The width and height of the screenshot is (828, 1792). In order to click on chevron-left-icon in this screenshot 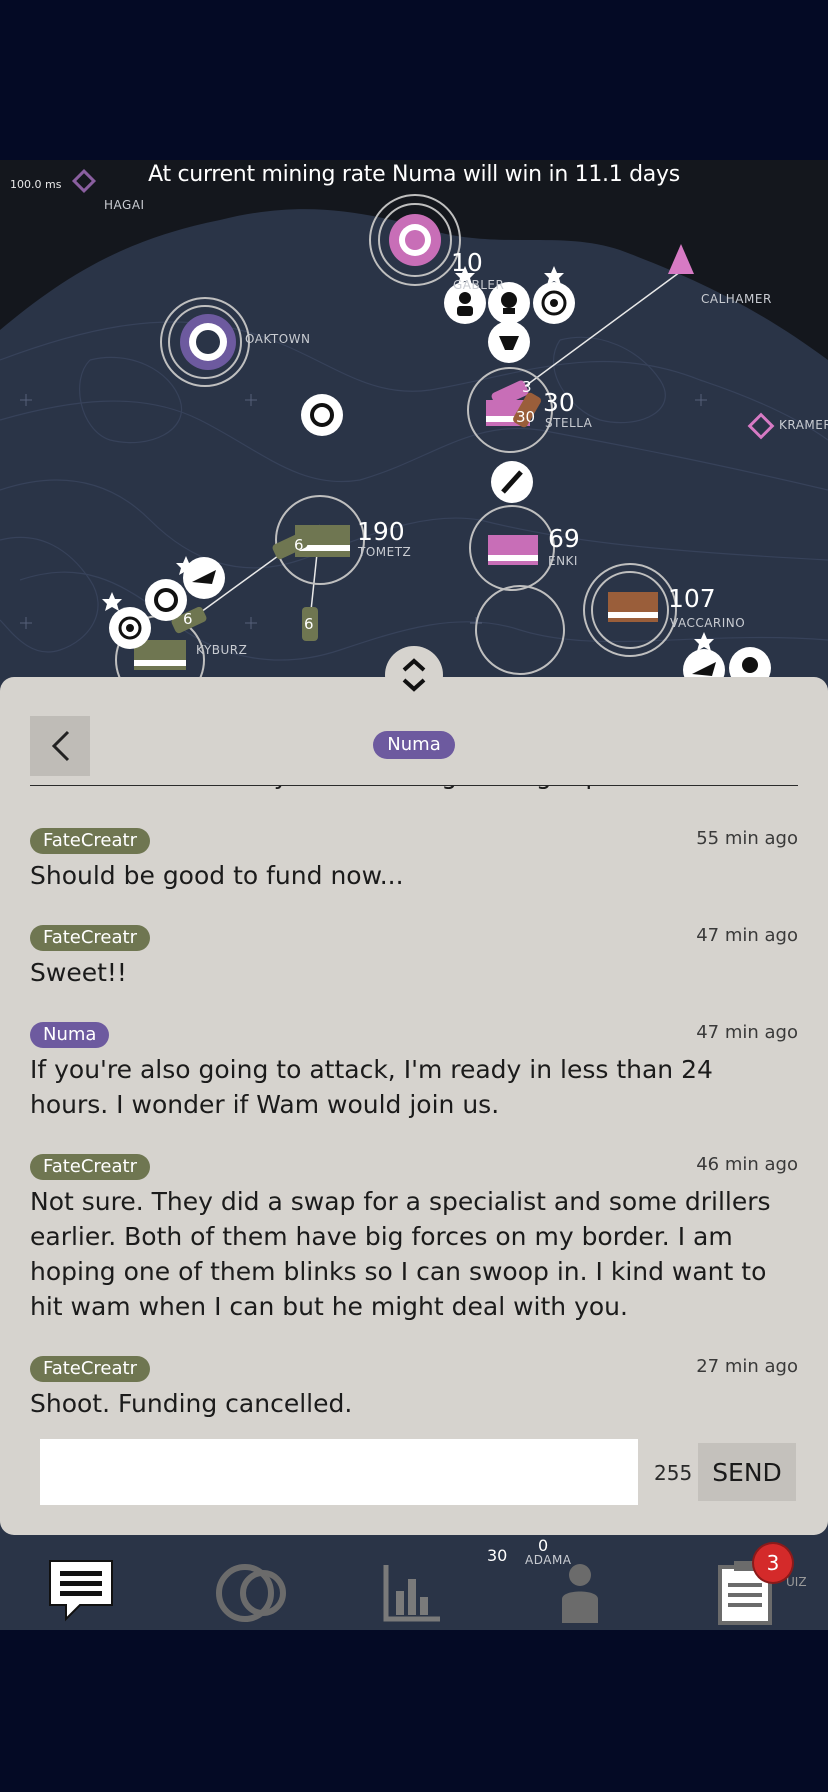, I will do `click(60, 746)`.